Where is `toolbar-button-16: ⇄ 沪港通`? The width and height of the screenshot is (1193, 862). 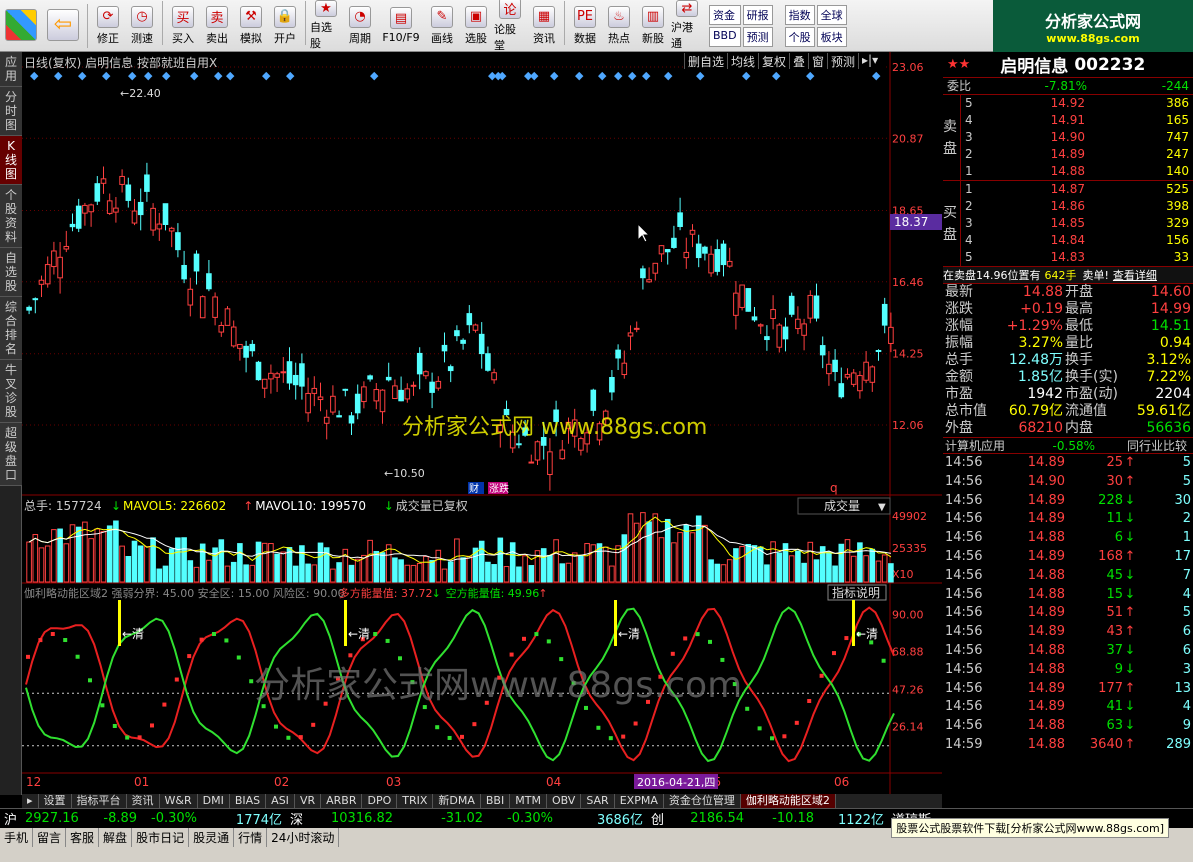 toolbar-button-16: ⇄ 沪港通 is located at coordinates (687, 25).